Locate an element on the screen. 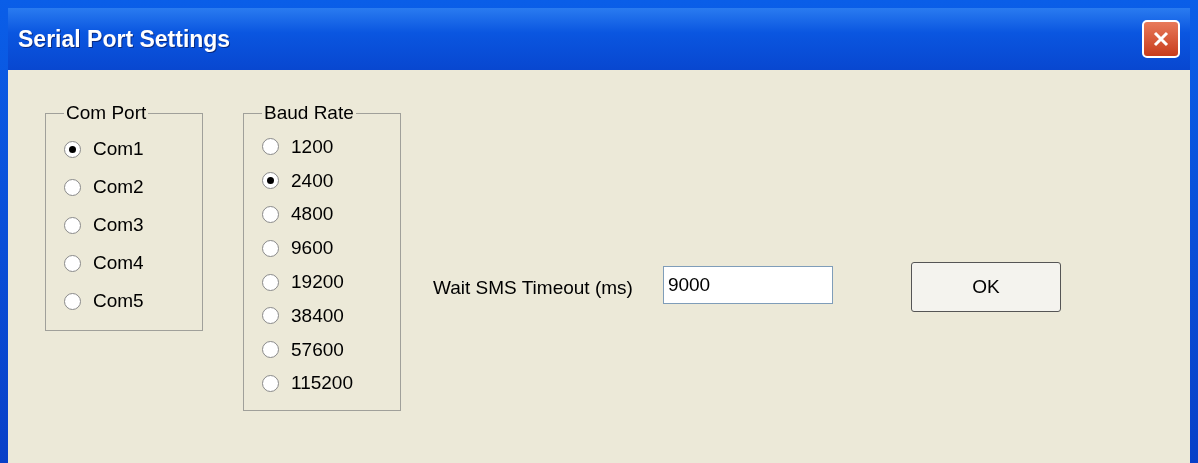 This screenshot has height=463, width=1198. option-label: Com2 is located at coordinates (118, 187).